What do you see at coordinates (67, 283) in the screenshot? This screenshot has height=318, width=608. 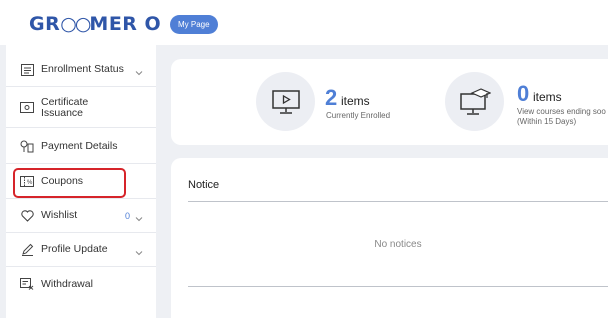 I see `sidebar-item-label: Withdrawal` at bounding box center [67, 283].